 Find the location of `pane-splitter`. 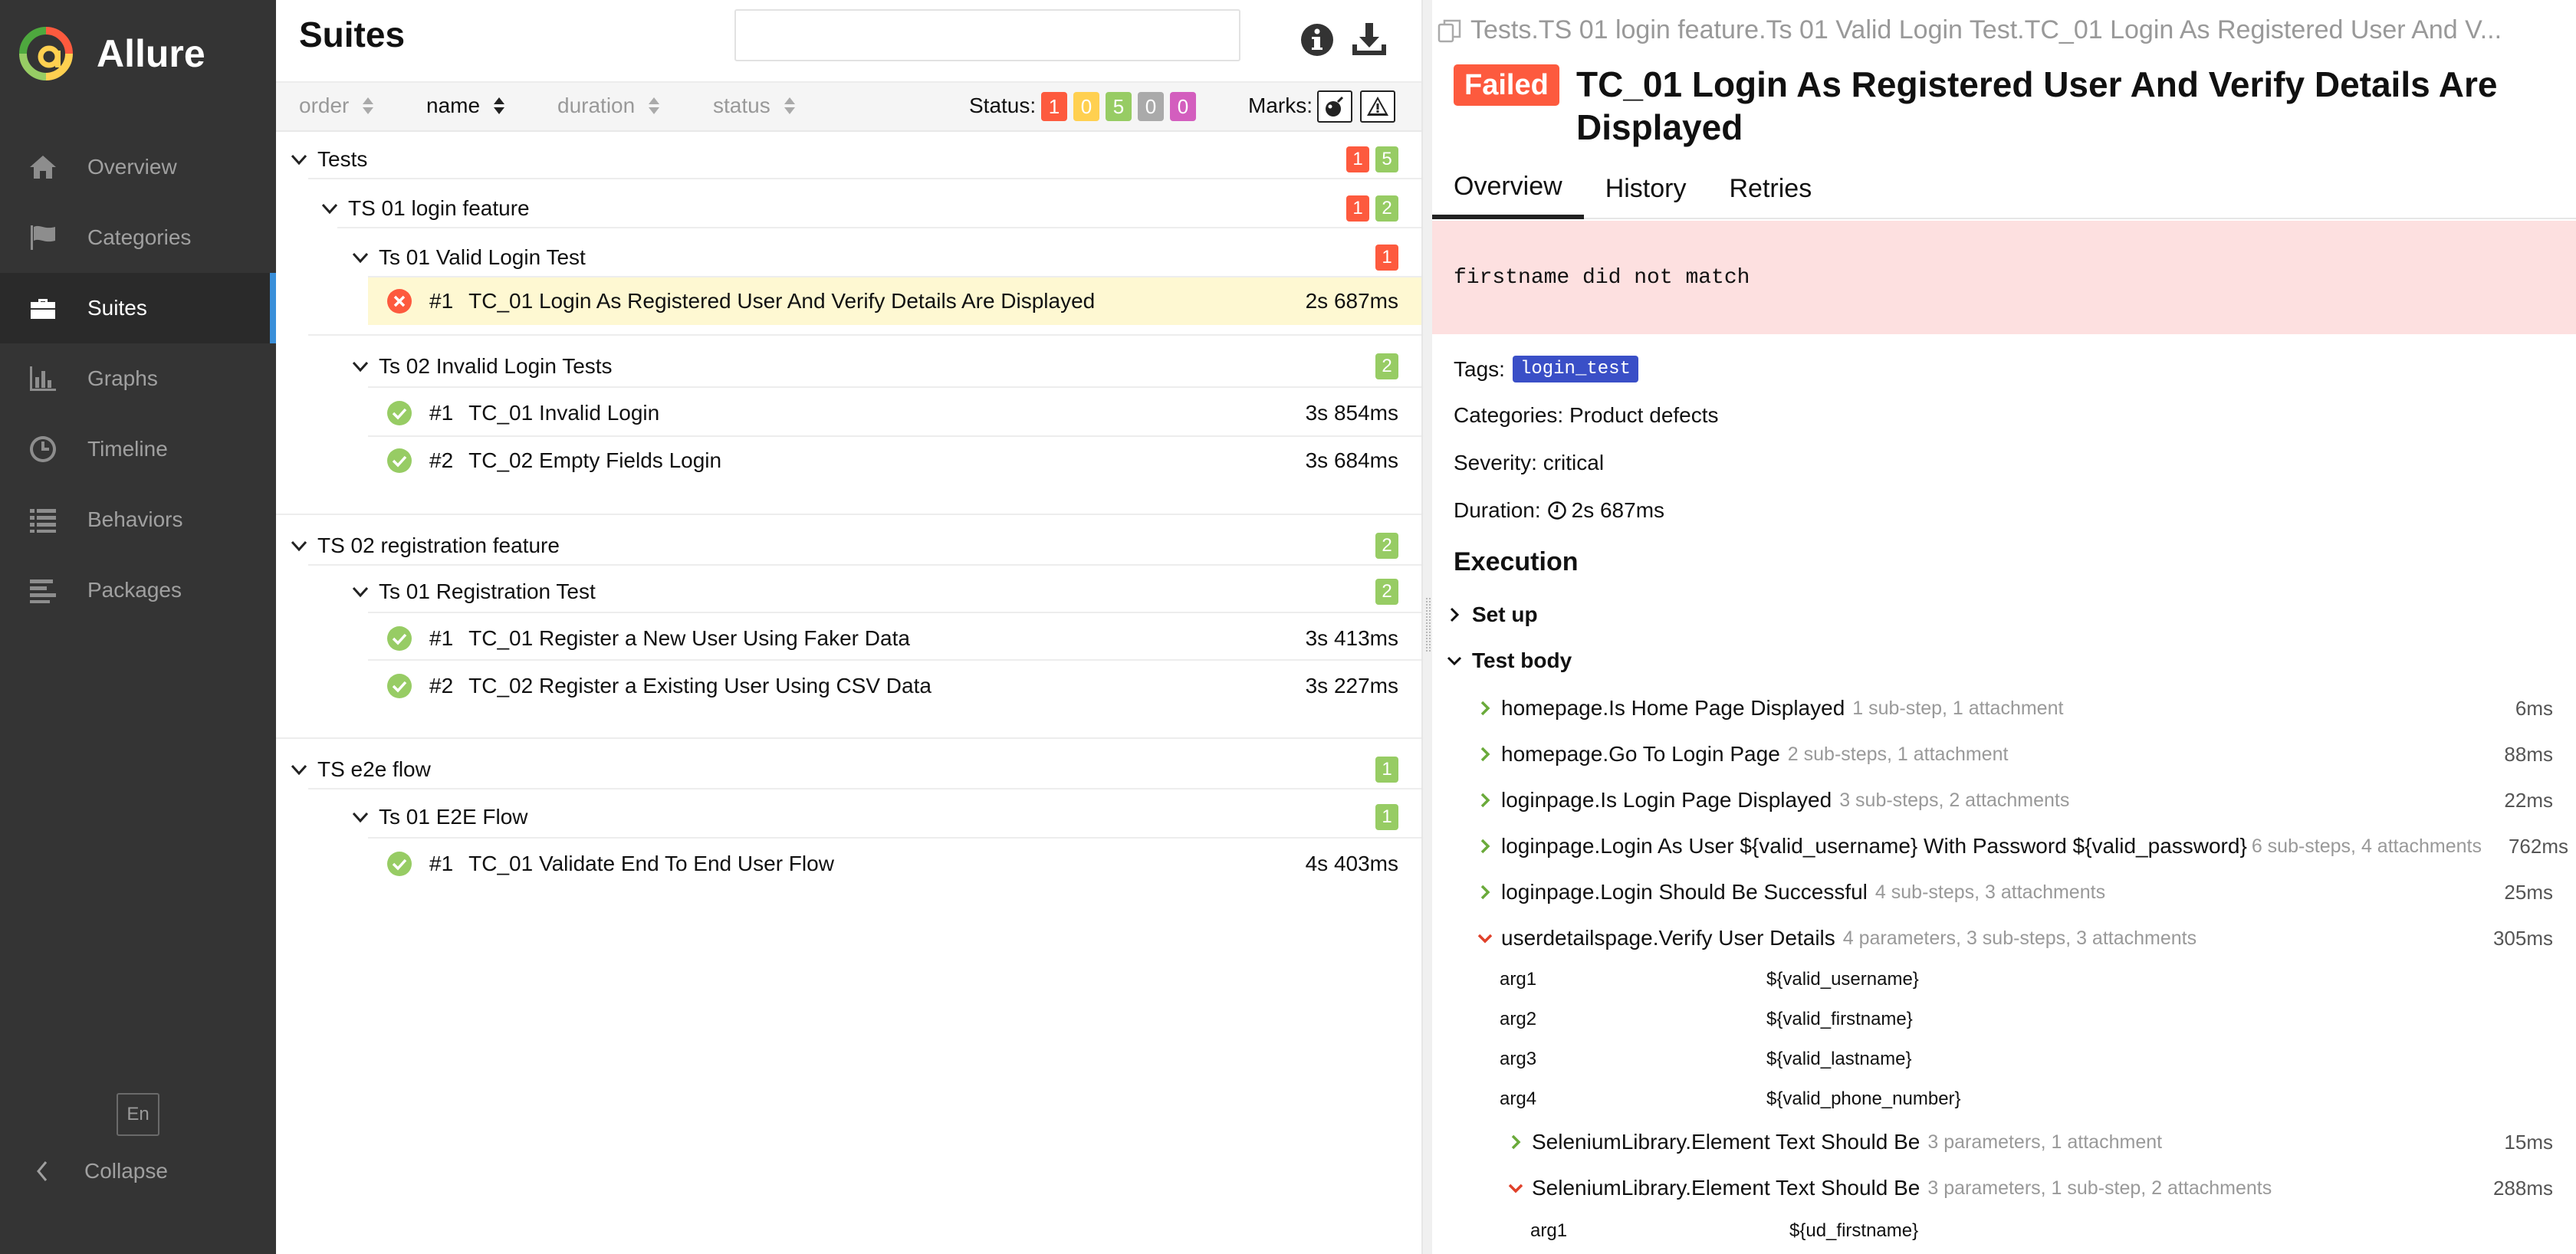

pane-splitter is located at coordinates (1426, 627).